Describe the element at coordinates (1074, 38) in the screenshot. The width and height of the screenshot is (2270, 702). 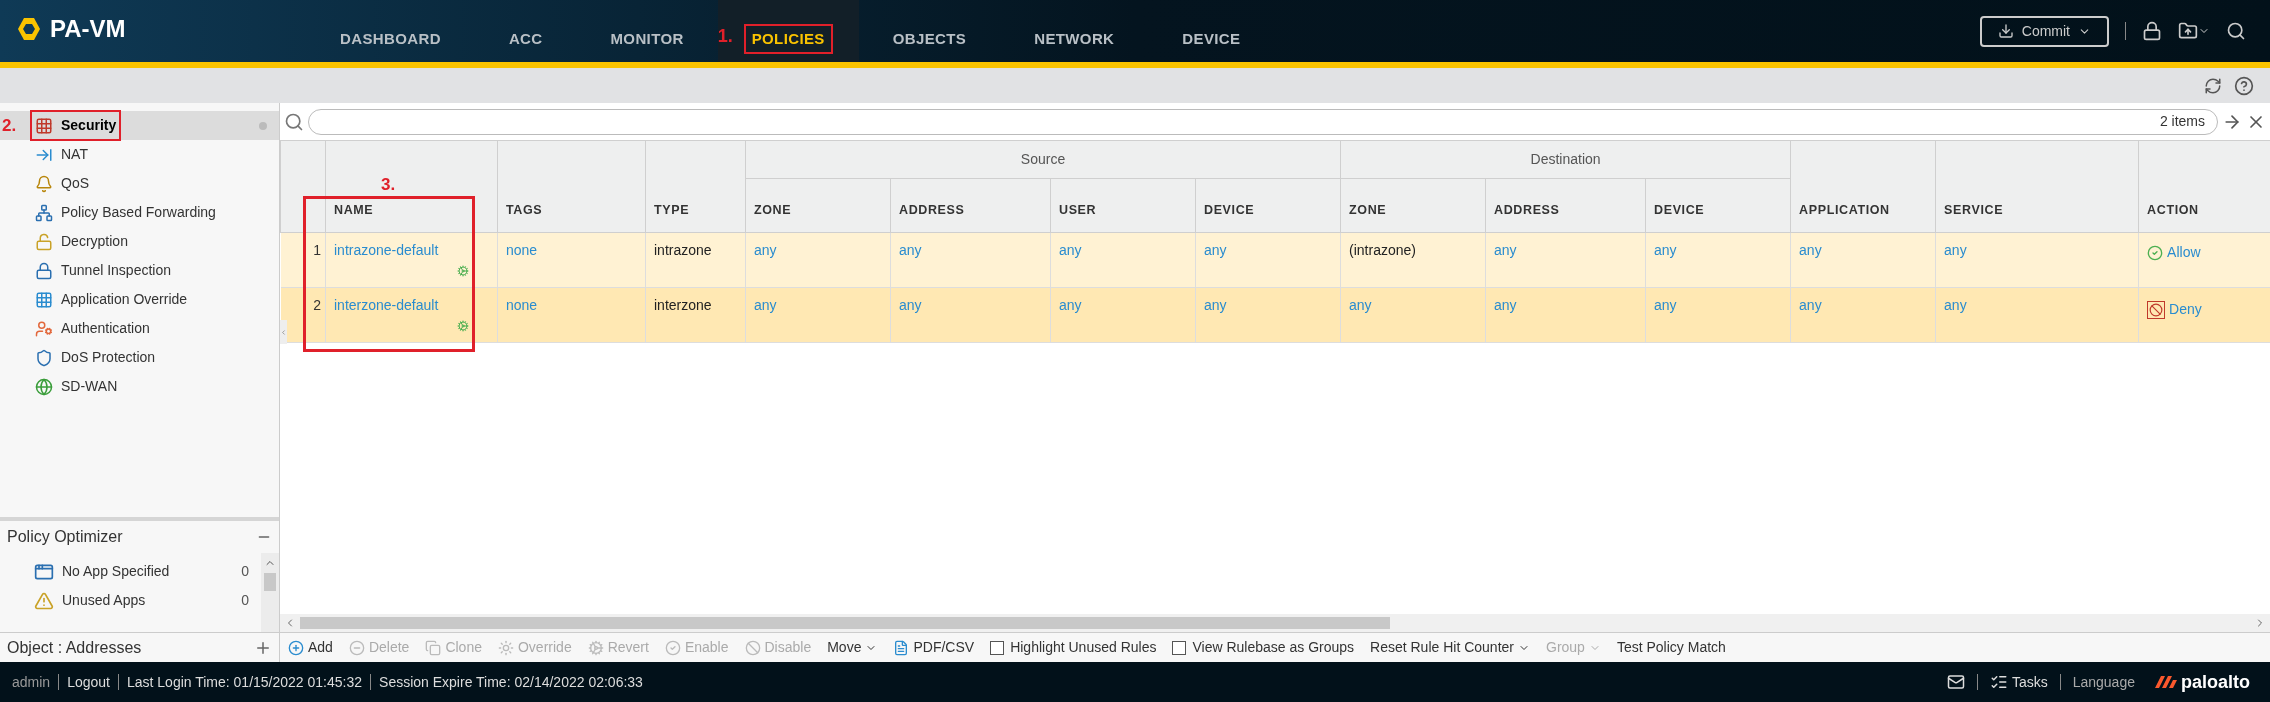
I see `nav-tab: NETWORK` at that location.